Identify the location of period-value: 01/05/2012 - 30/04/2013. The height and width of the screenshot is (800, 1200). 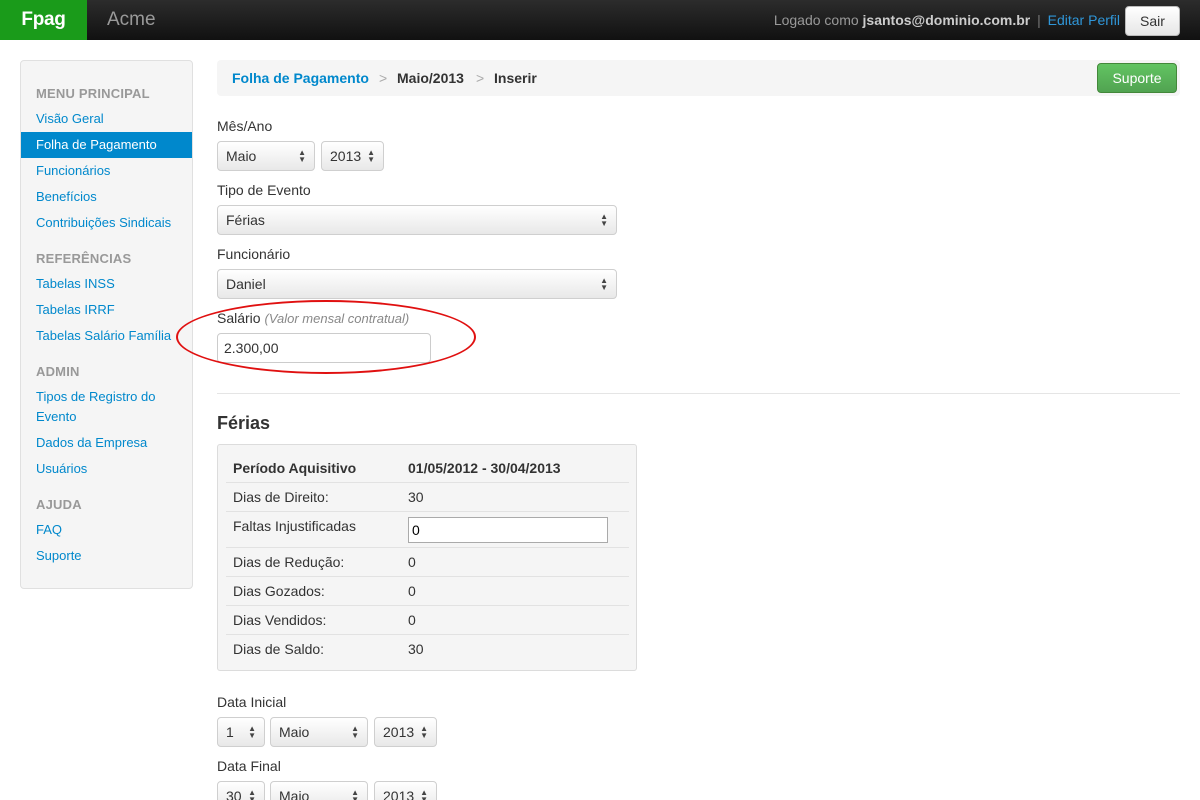
(484, 468).